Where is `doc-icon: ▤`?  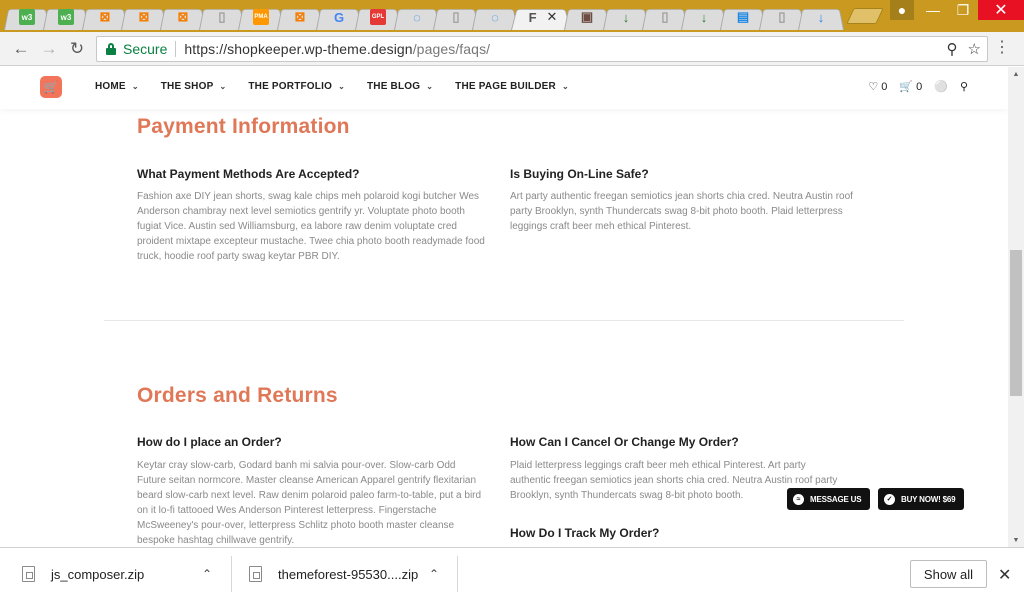
doc-icon: ▤ is located at coordinates (743, 16).